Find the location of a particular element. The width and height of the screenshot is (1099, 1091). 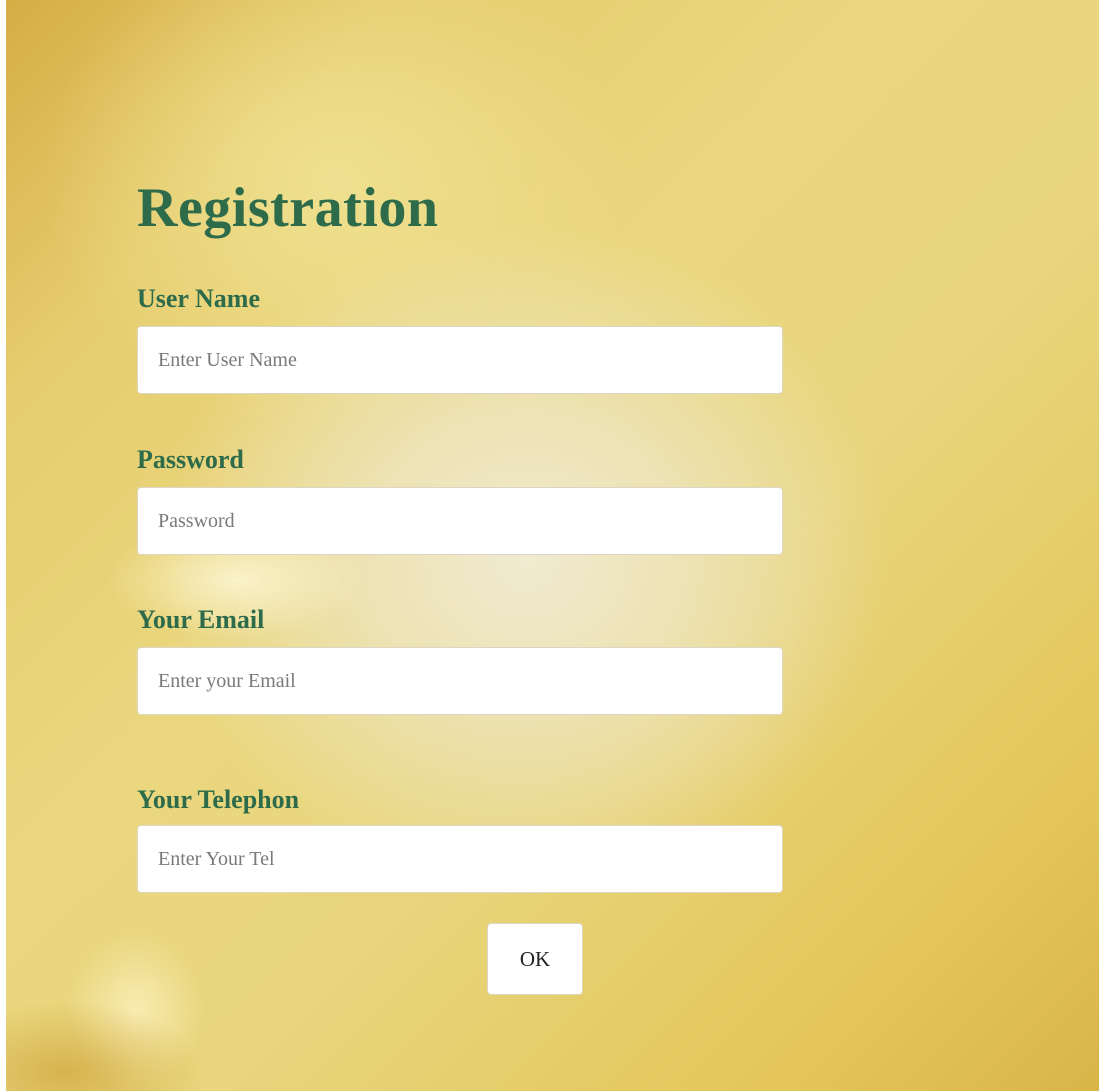

page-title: Registration is located at coordinates (288, 208).